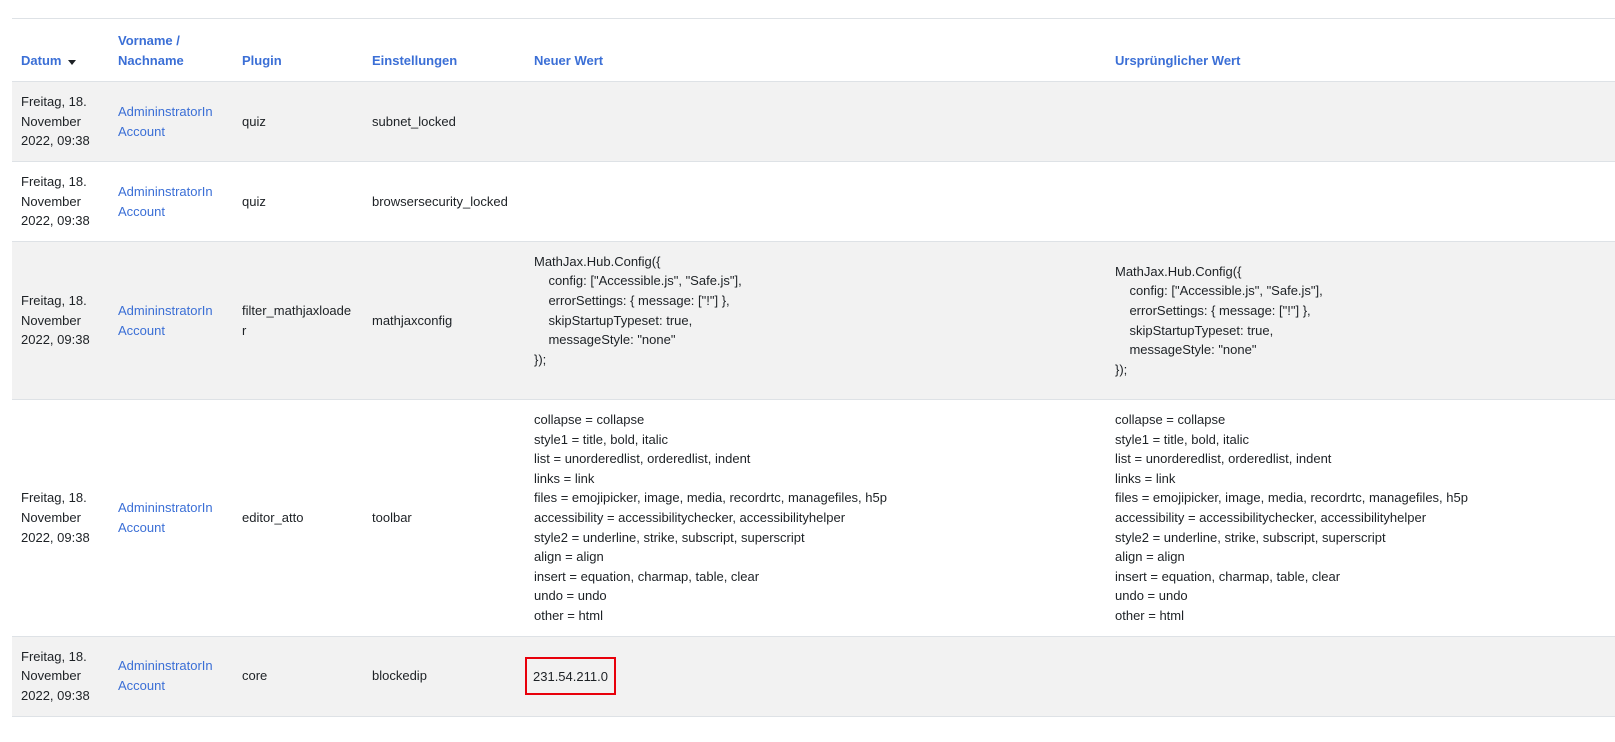 The height and width of the screenshot is (742, 1615). I want to click on cell-plugin: filter_mathjaxloader, so click(297, 320).